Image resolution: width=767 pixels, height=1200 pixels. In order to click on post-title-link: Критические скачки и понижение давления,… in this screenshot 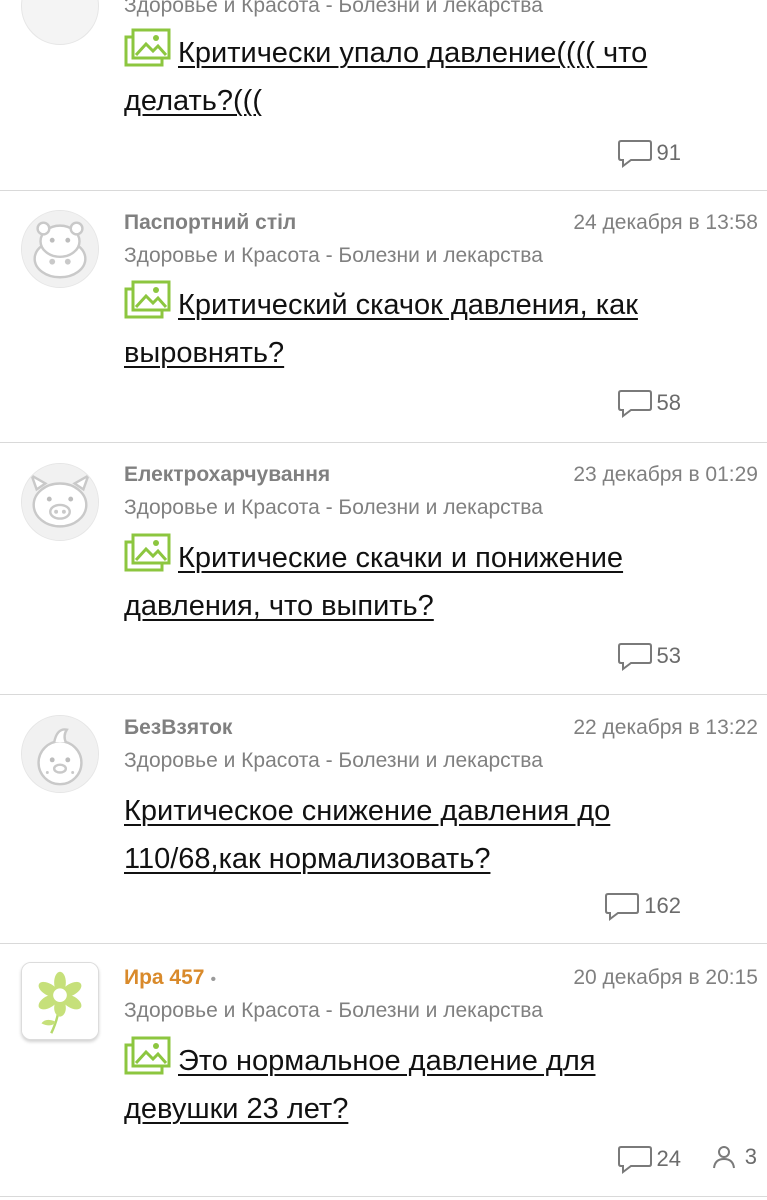, I will do `click(424, 581)`.